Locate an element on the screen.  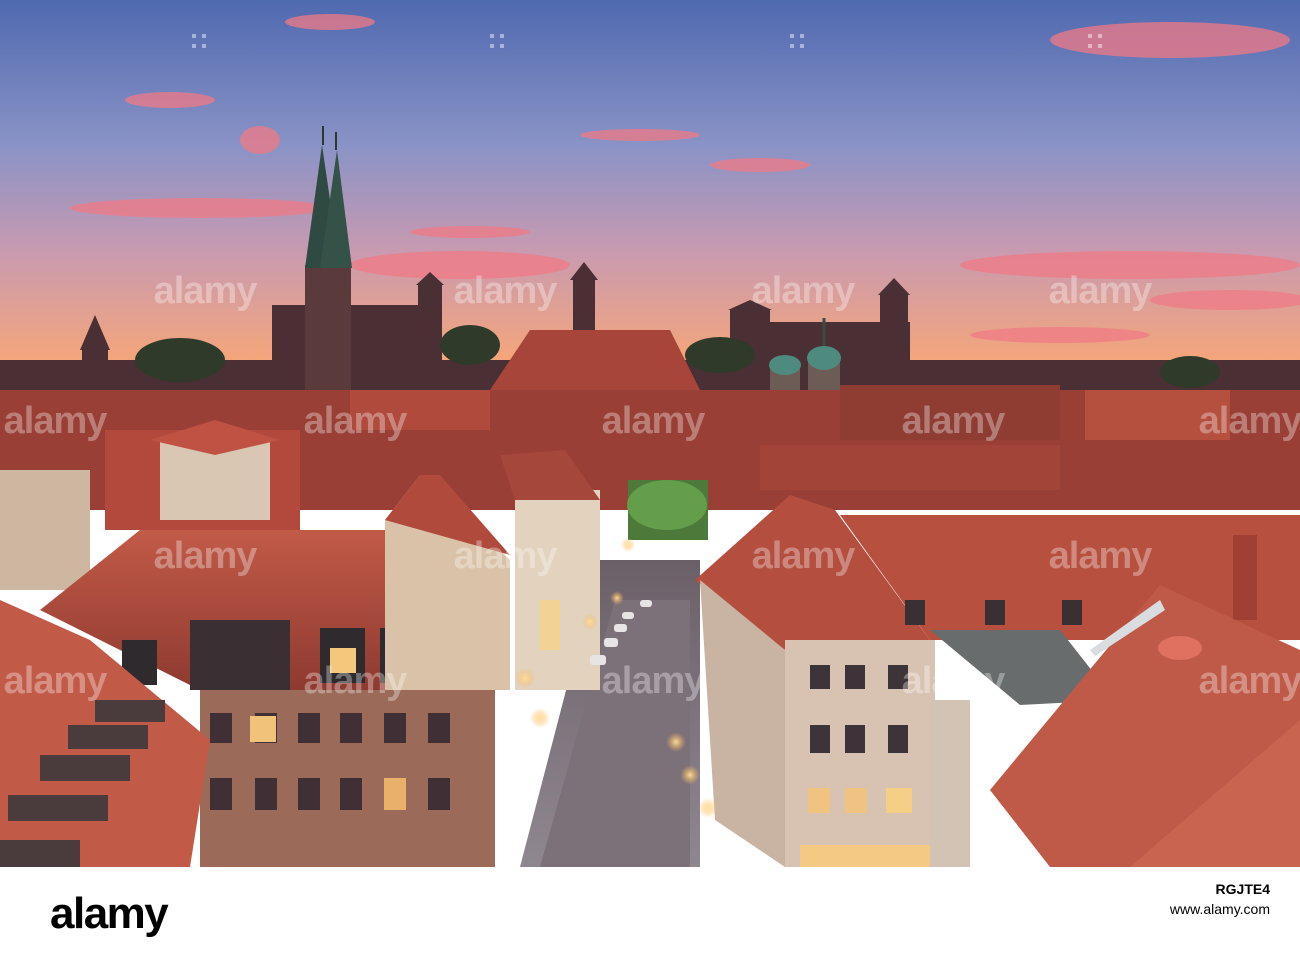
site-url: www.alamy.com is located at coordinates (1219, 909).